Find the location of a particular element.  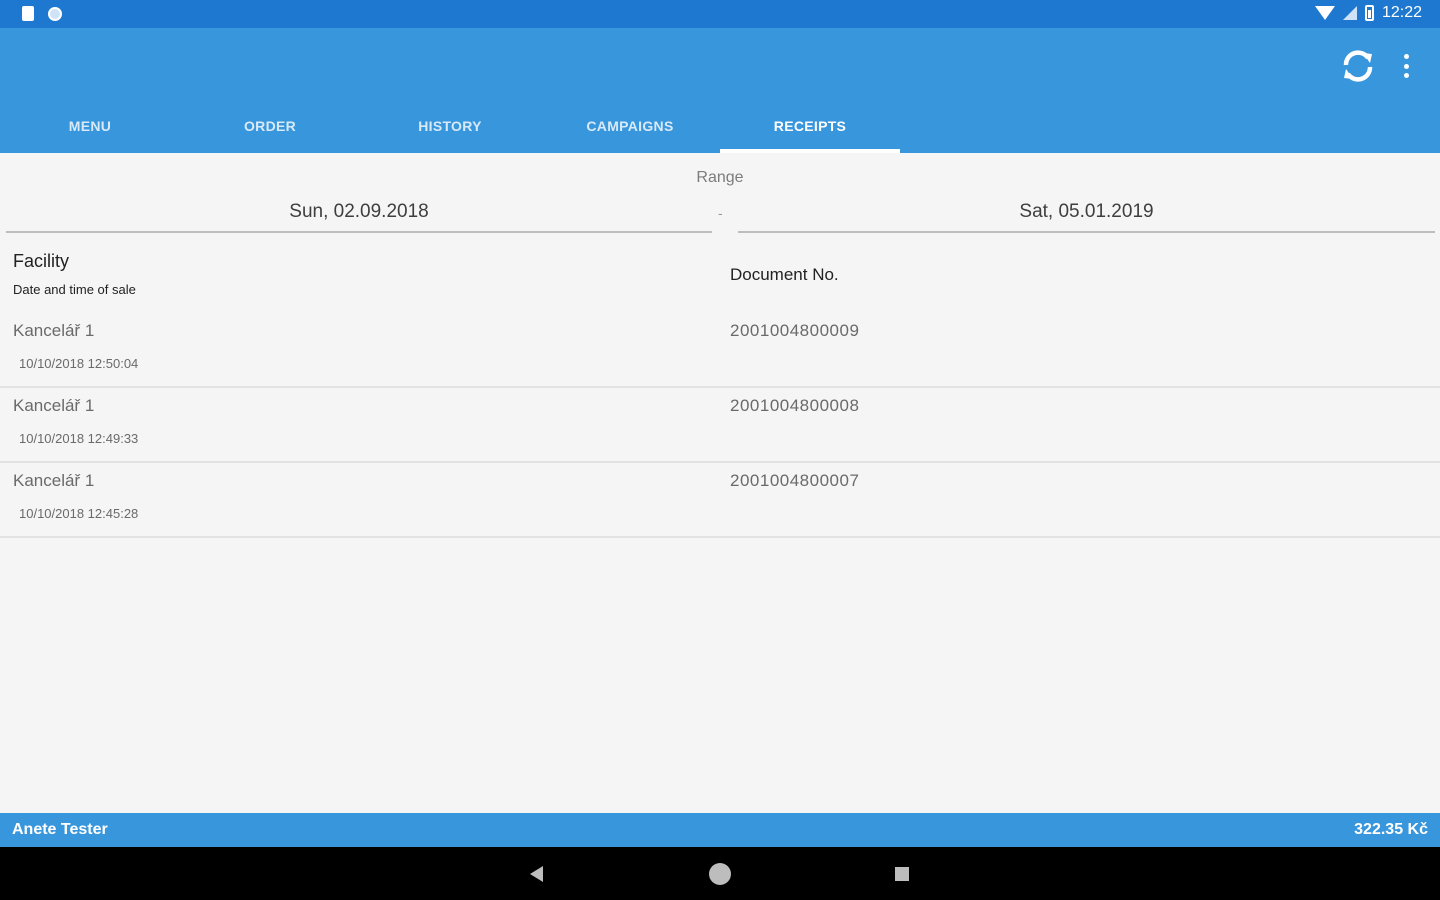

user-name: Anete Tester is located at coordinates (60, 829).